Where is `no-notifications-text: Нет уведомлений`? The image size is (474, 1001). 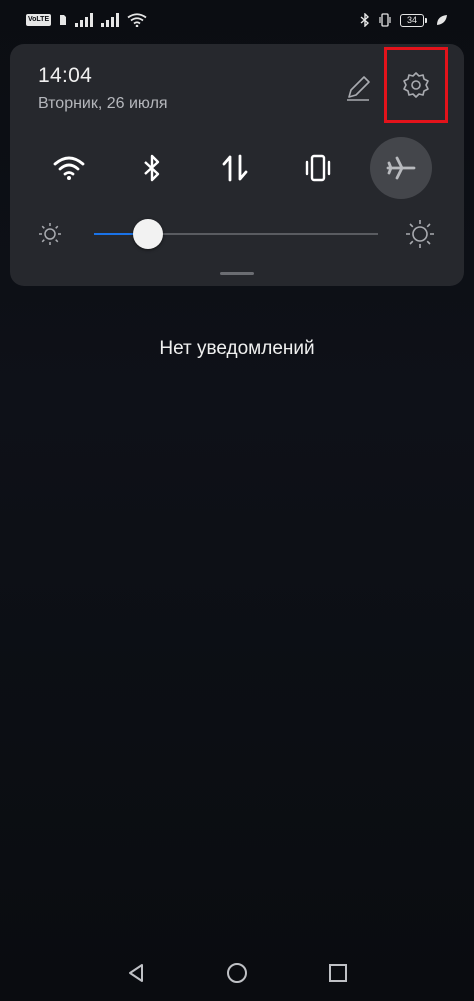
no-notifications-text: Нет уведомлений is located at coordinates (237, 348).